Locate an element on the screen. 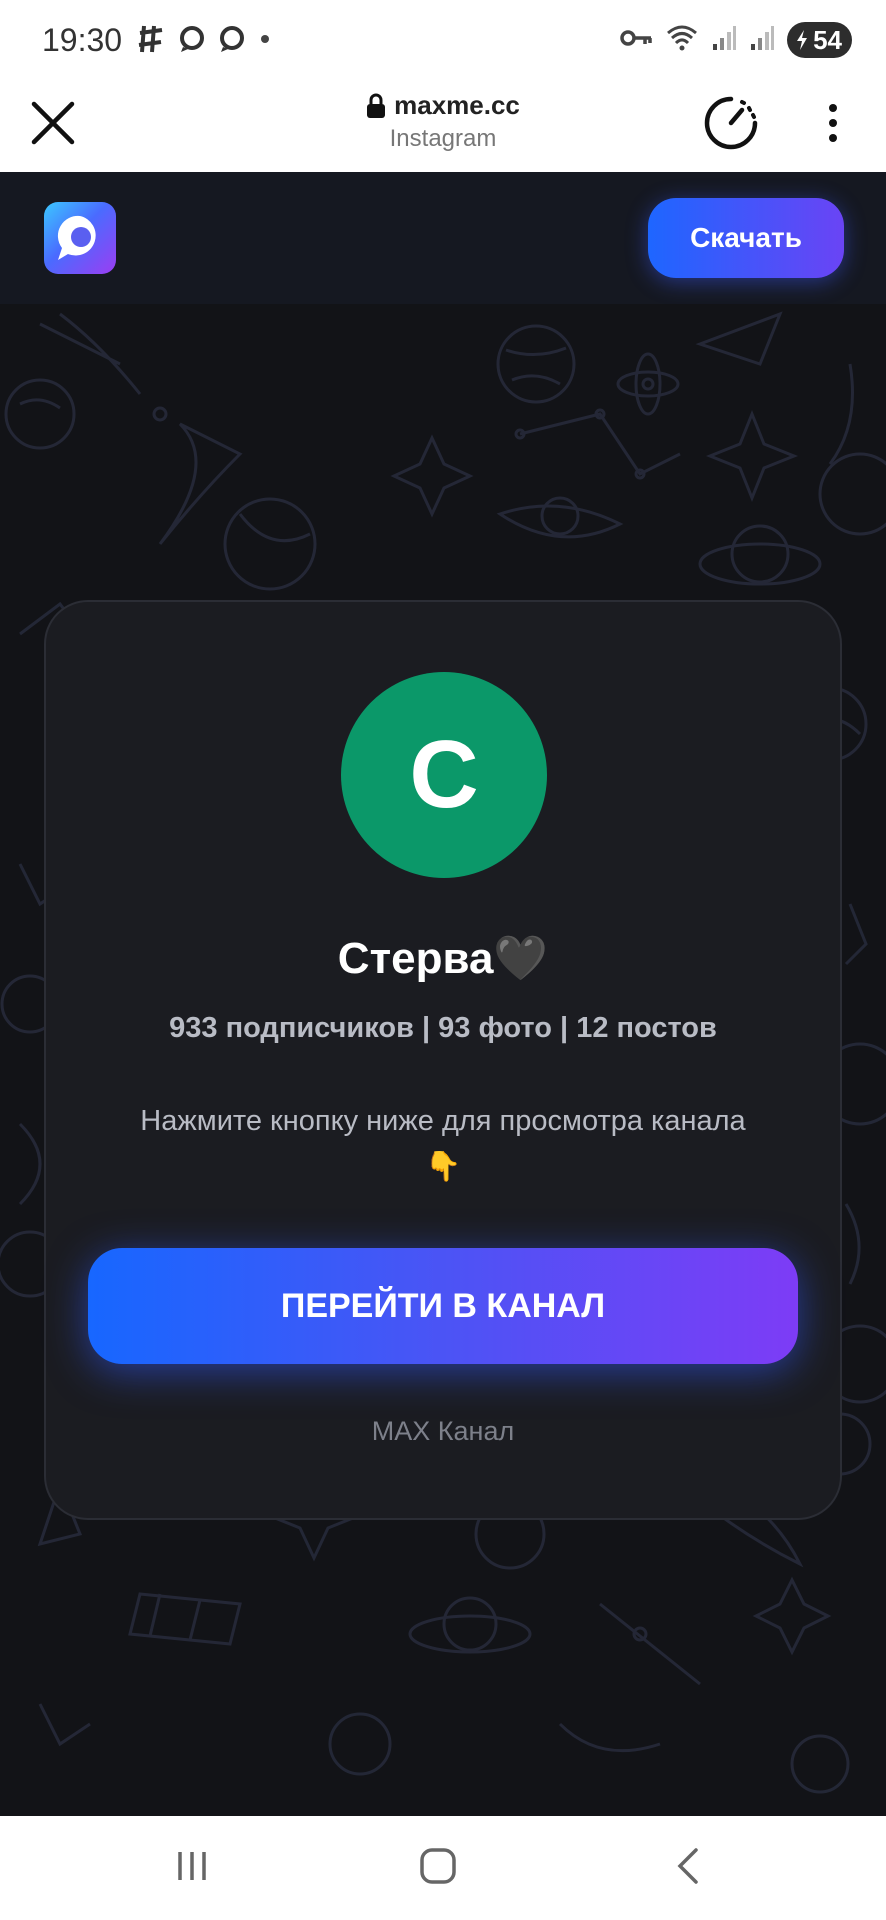 Image resolution: width=886 pixels, height=1920 pixels. download-button: Скачать is located at coordinates (746, 238).